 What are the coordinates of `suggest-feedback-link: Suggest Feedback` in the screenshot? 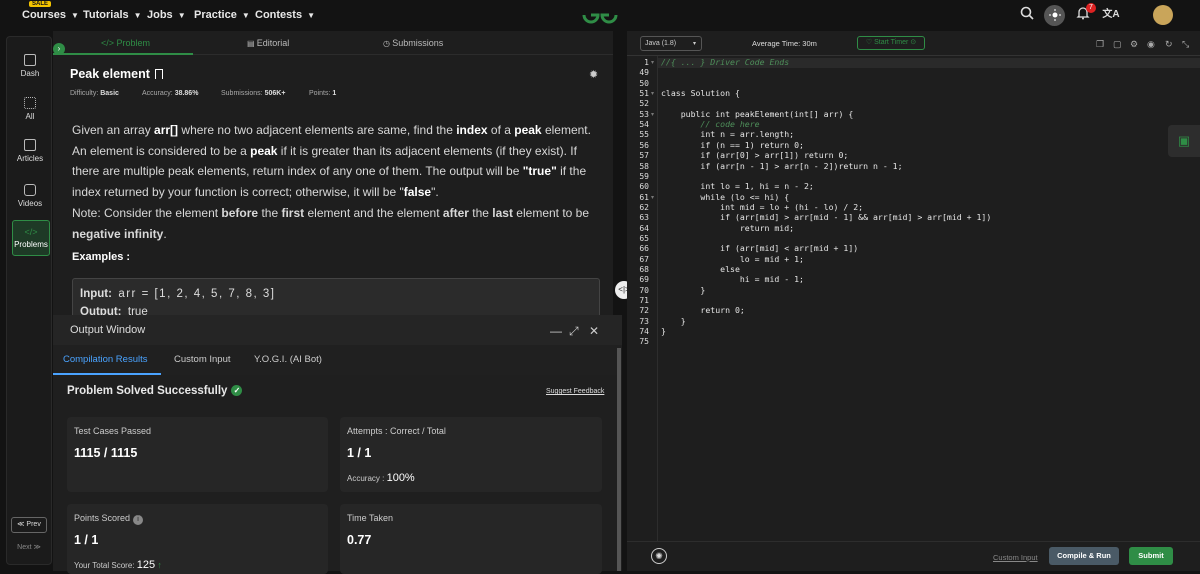 It's located at (575, 391).